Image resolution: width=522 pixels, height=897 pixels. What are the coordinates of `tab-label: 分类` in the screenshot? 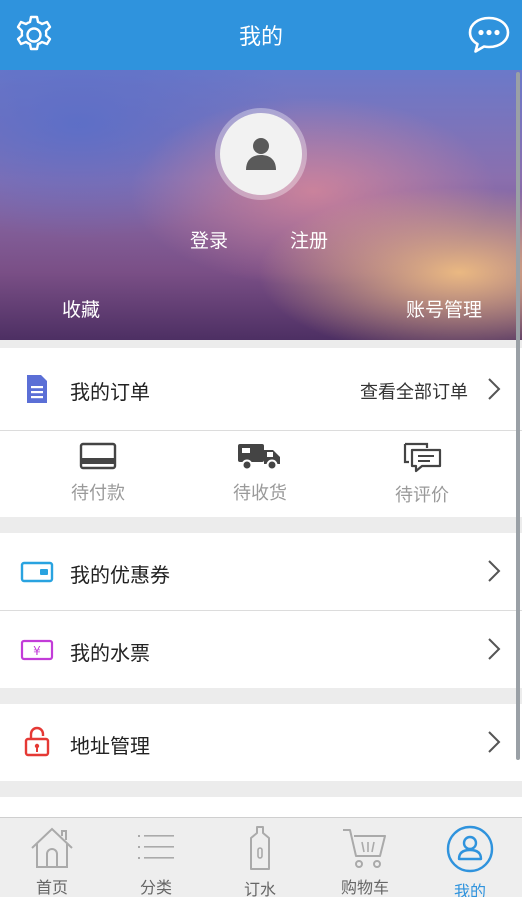 It's located at (155, 887).